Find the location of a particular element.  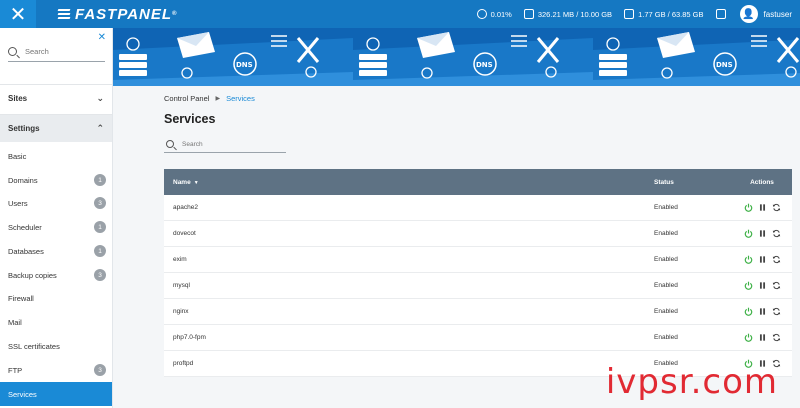

actions-column-header: Actions is located at coordinates (762, 182).